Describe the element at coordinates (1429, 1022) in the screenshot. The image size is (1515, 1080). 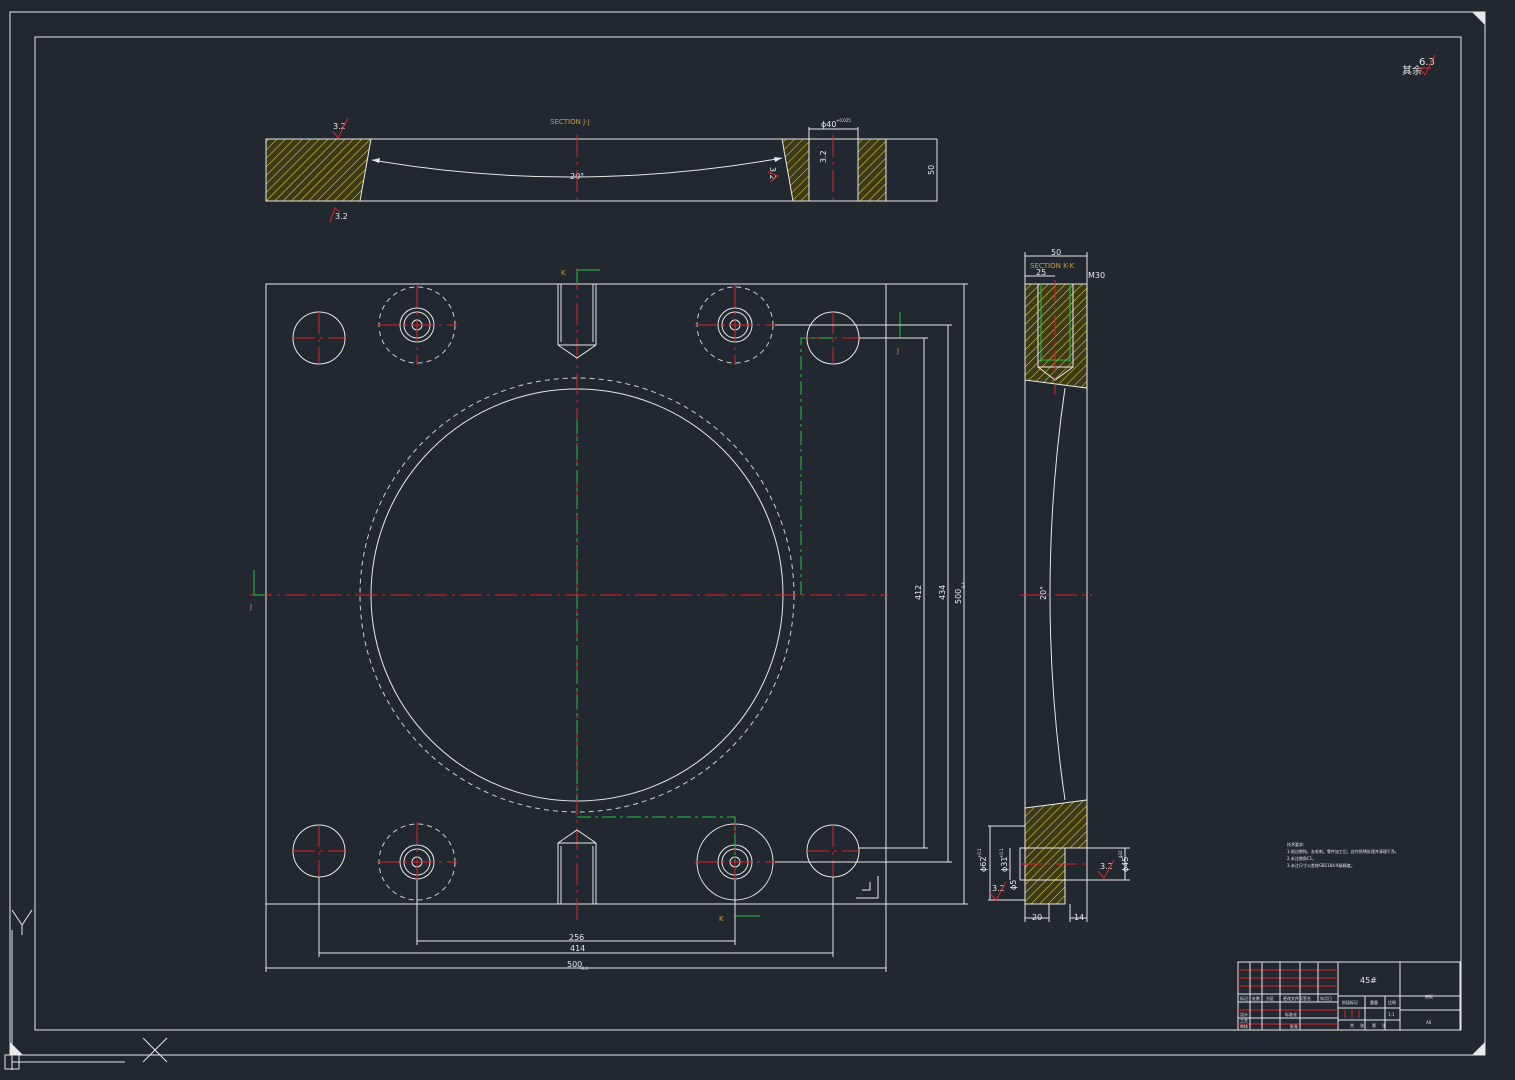
I see `title-block-size: A0` at that location.